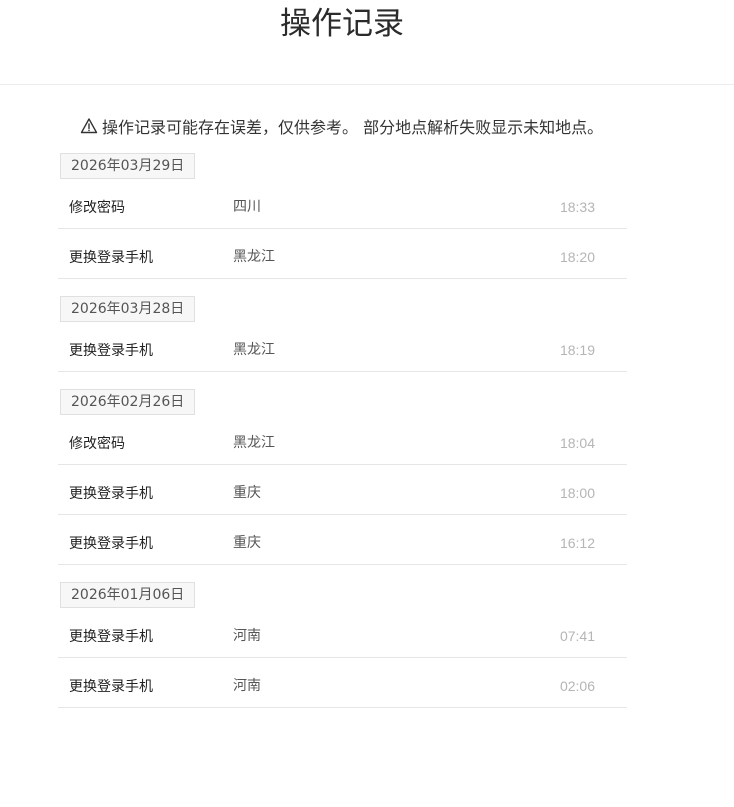  Describe the element at coordinates (247, 207) in the screenshot. I see `record-location: 四川` at that location.